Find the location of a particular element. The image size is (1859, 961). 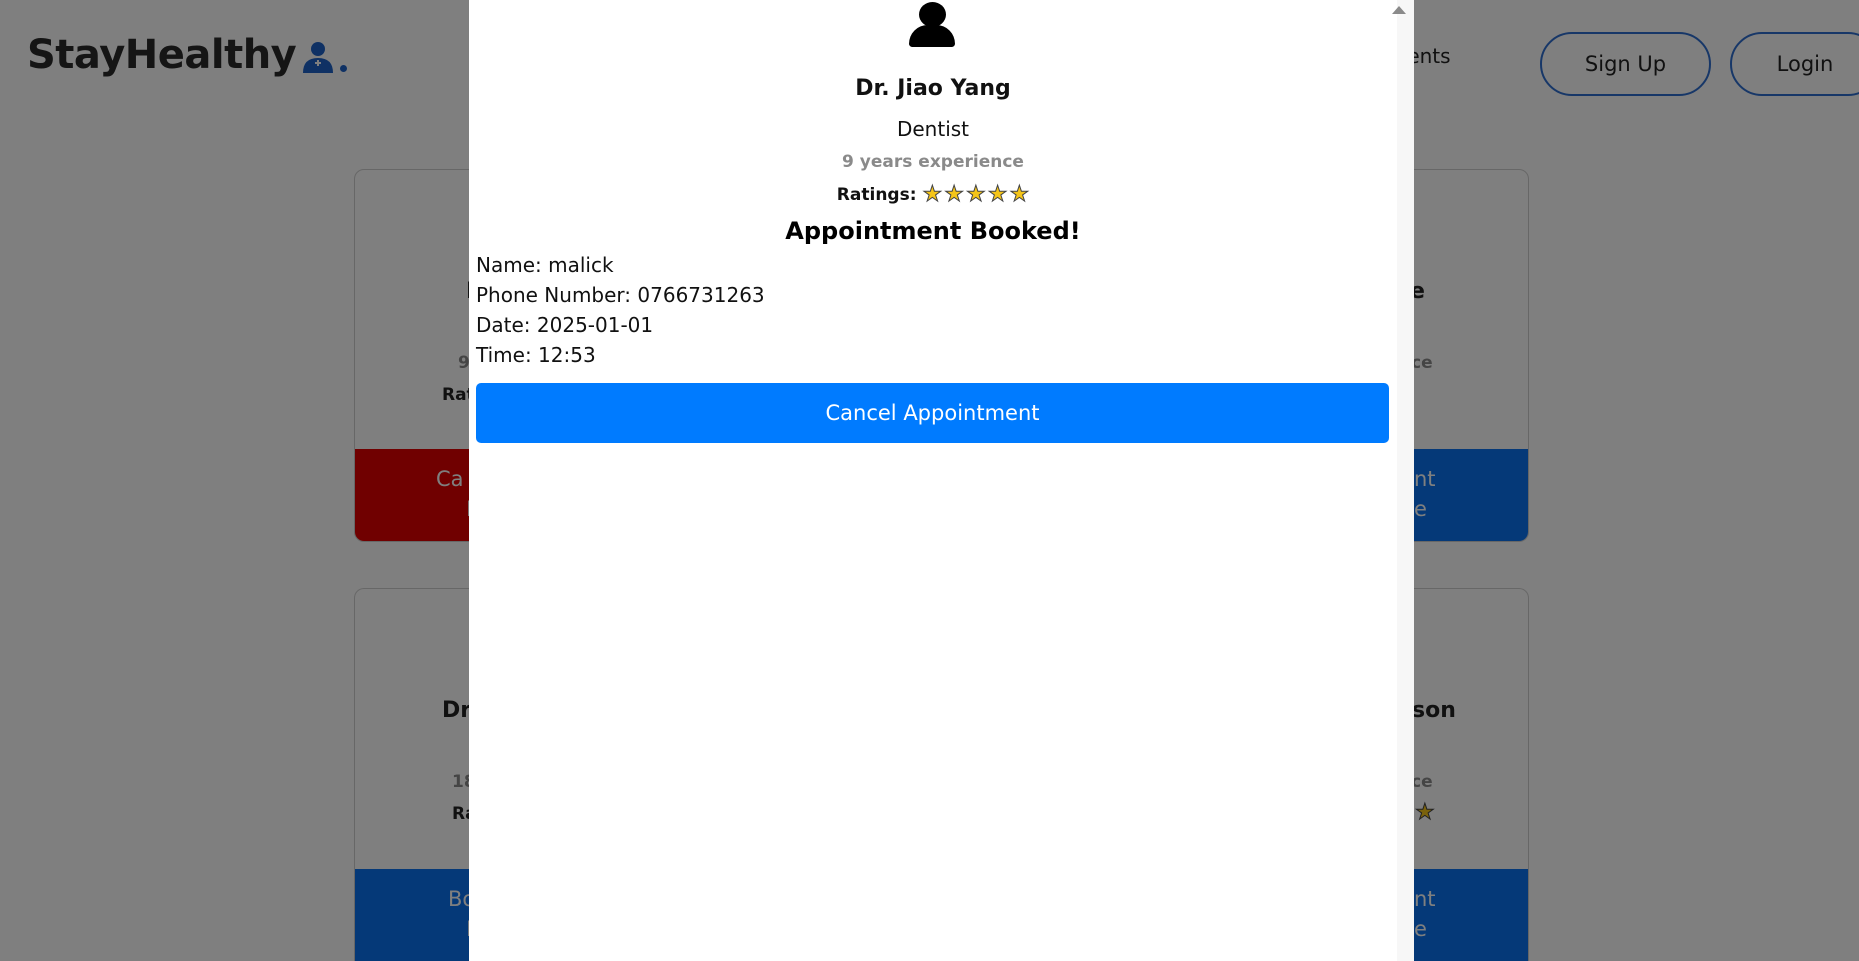

doctor-ratings: Ratings: ★★★★★ is located at coordinates (933, 194).